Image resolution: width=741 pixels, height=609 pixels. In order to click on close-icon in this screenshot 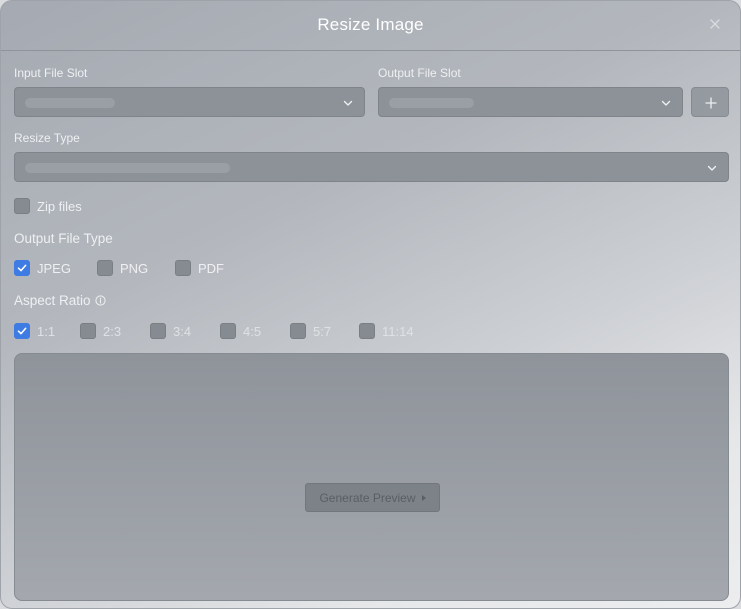, I will do `click(715, 24)`.